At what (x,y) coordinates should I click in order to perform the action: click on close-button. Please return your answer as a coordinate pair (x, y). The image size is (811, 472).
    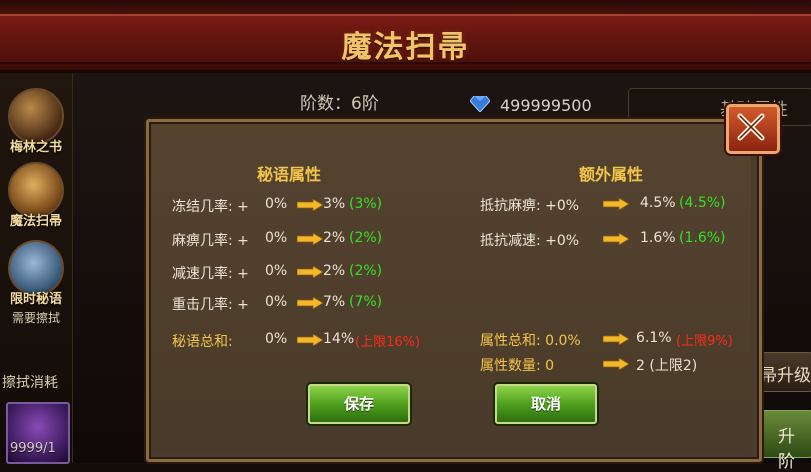
    Looking at the image, I should click on (753, 129).